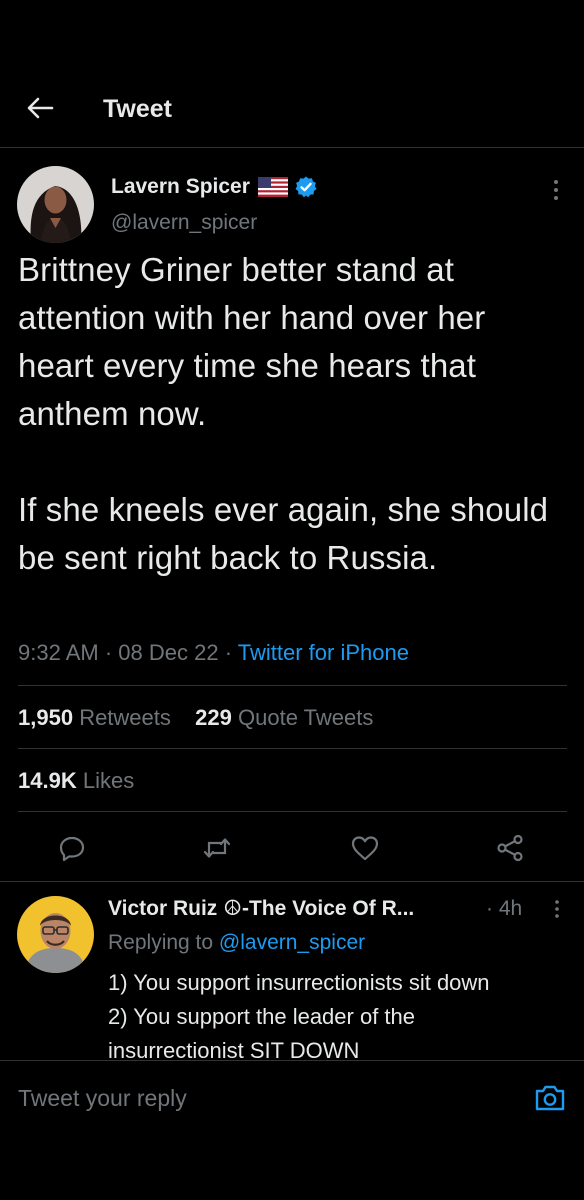  I want to click on reply-line: insurrectionist SIT DOWN, so click(234, 1049).